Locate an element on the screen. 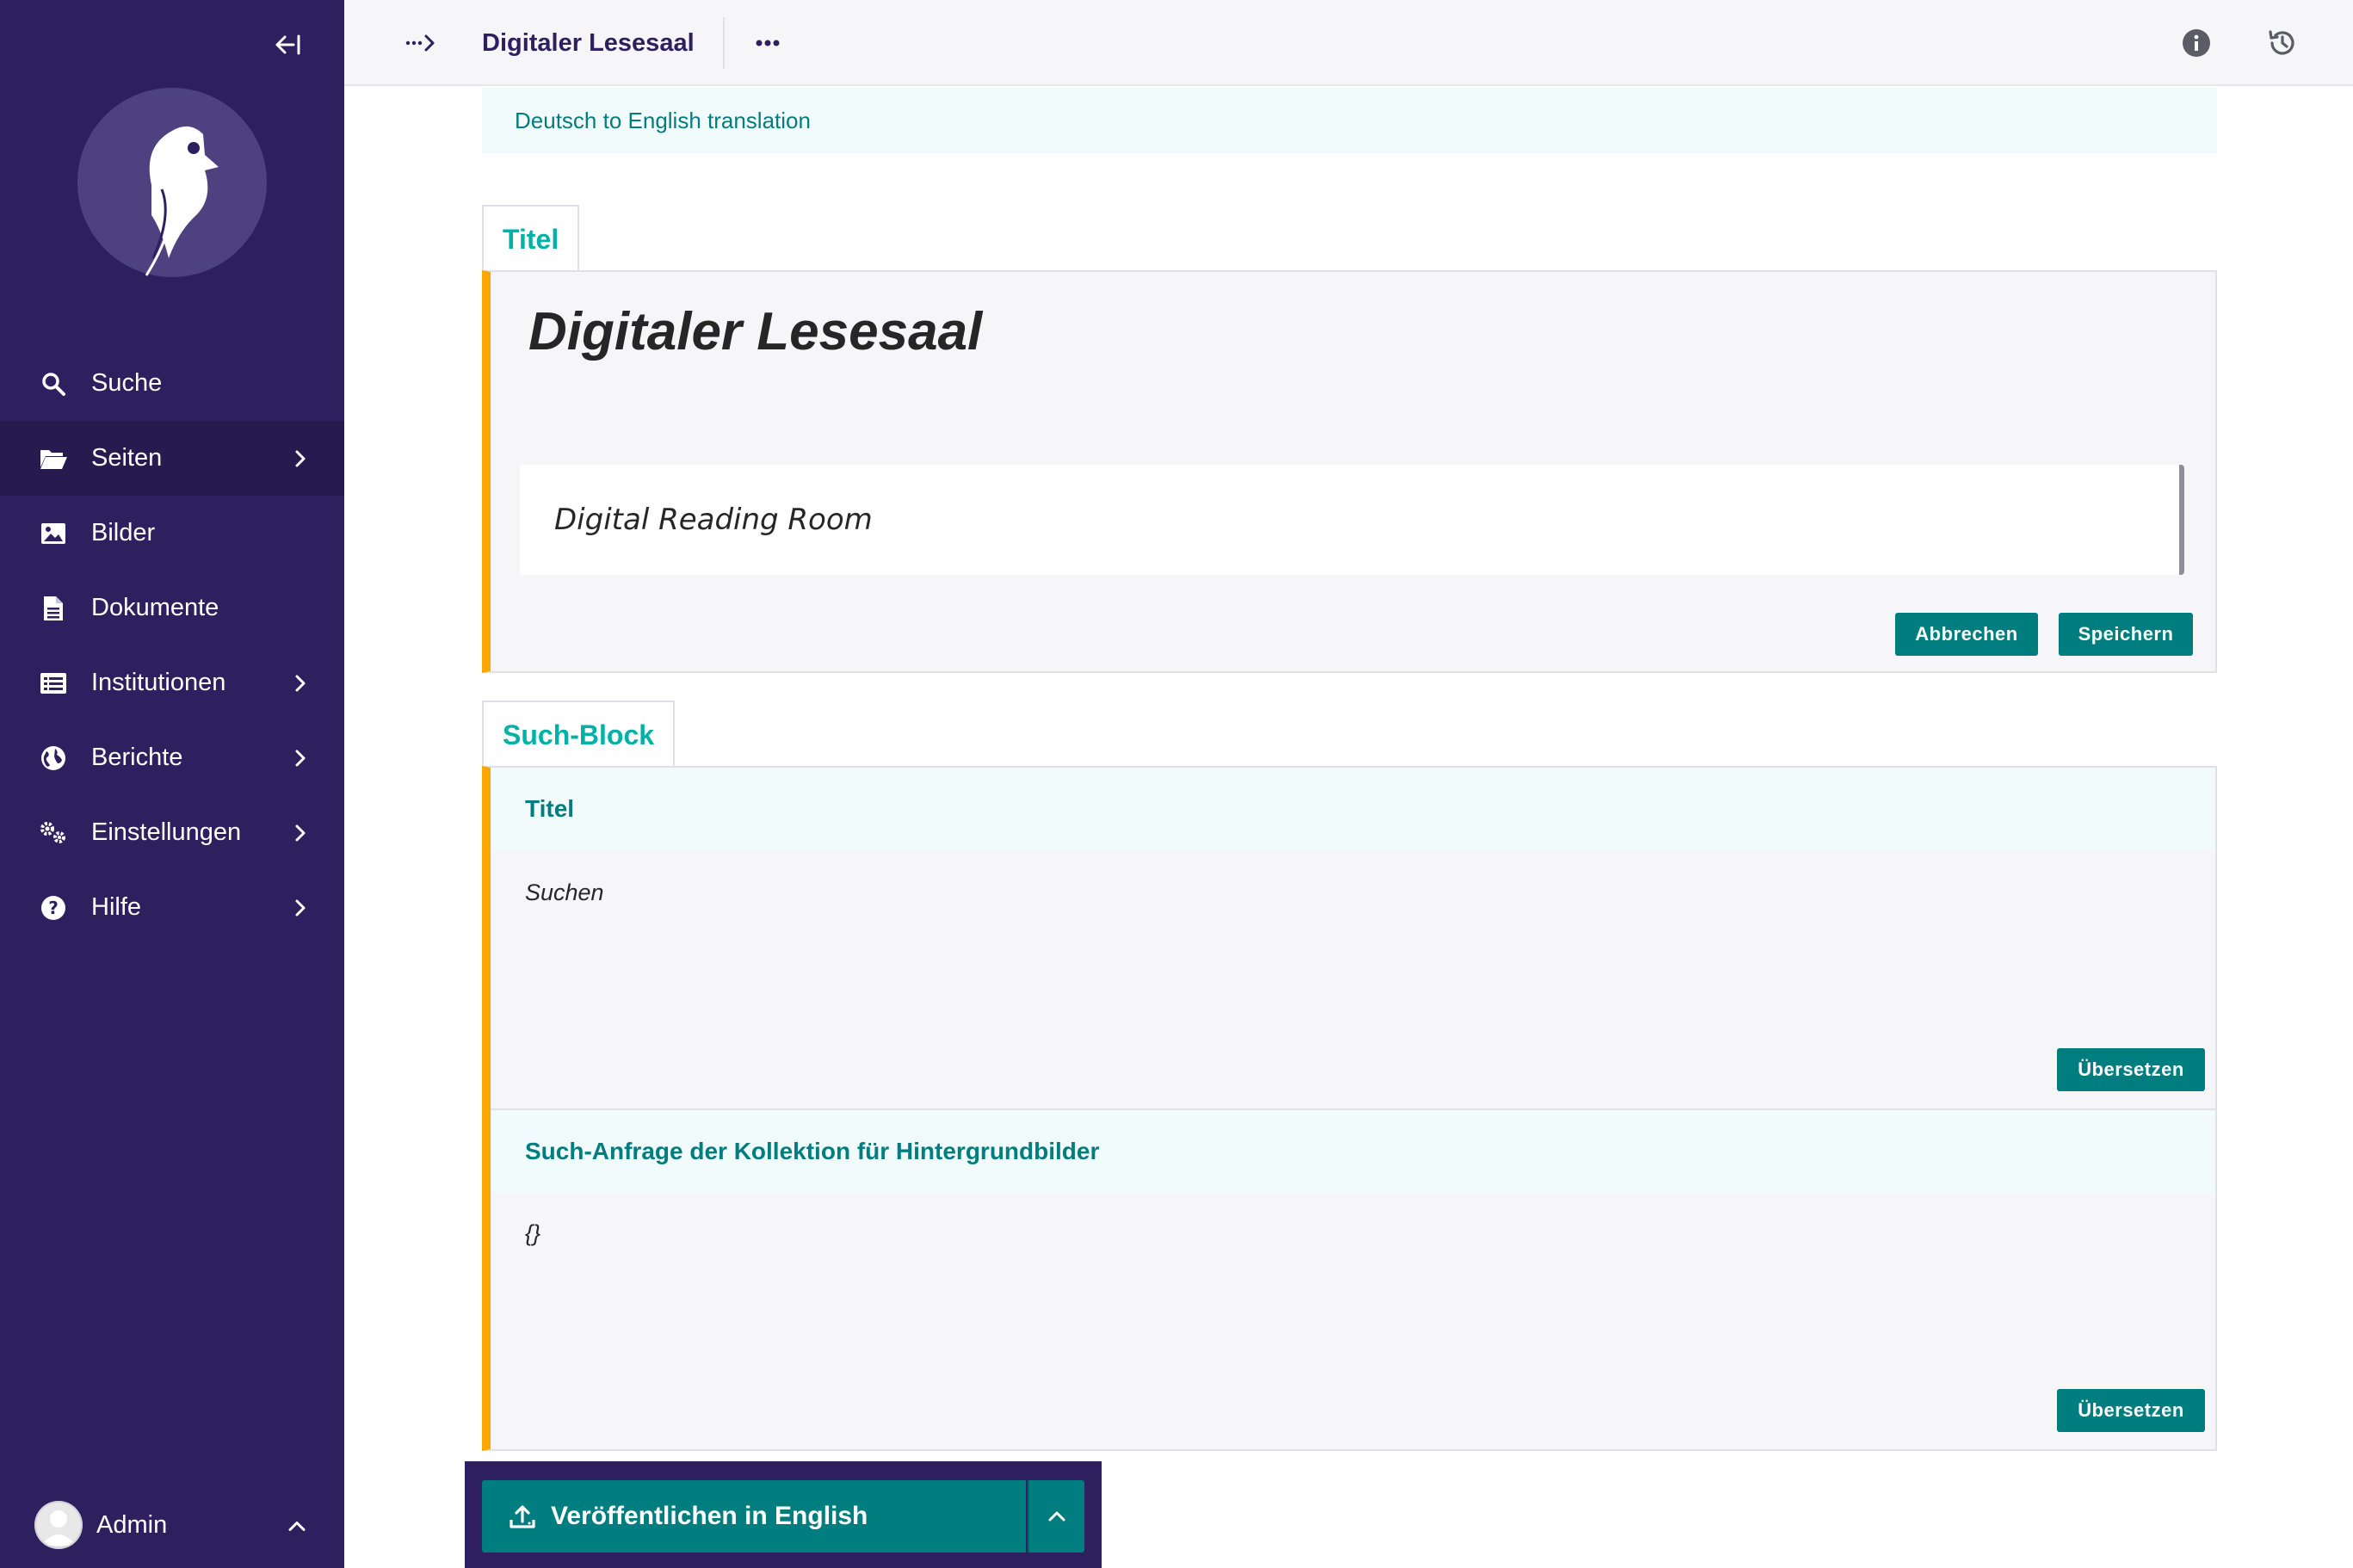 The width and height of the screenshot is (2353, 1568). image-icon is located at coordinates (53, 534).